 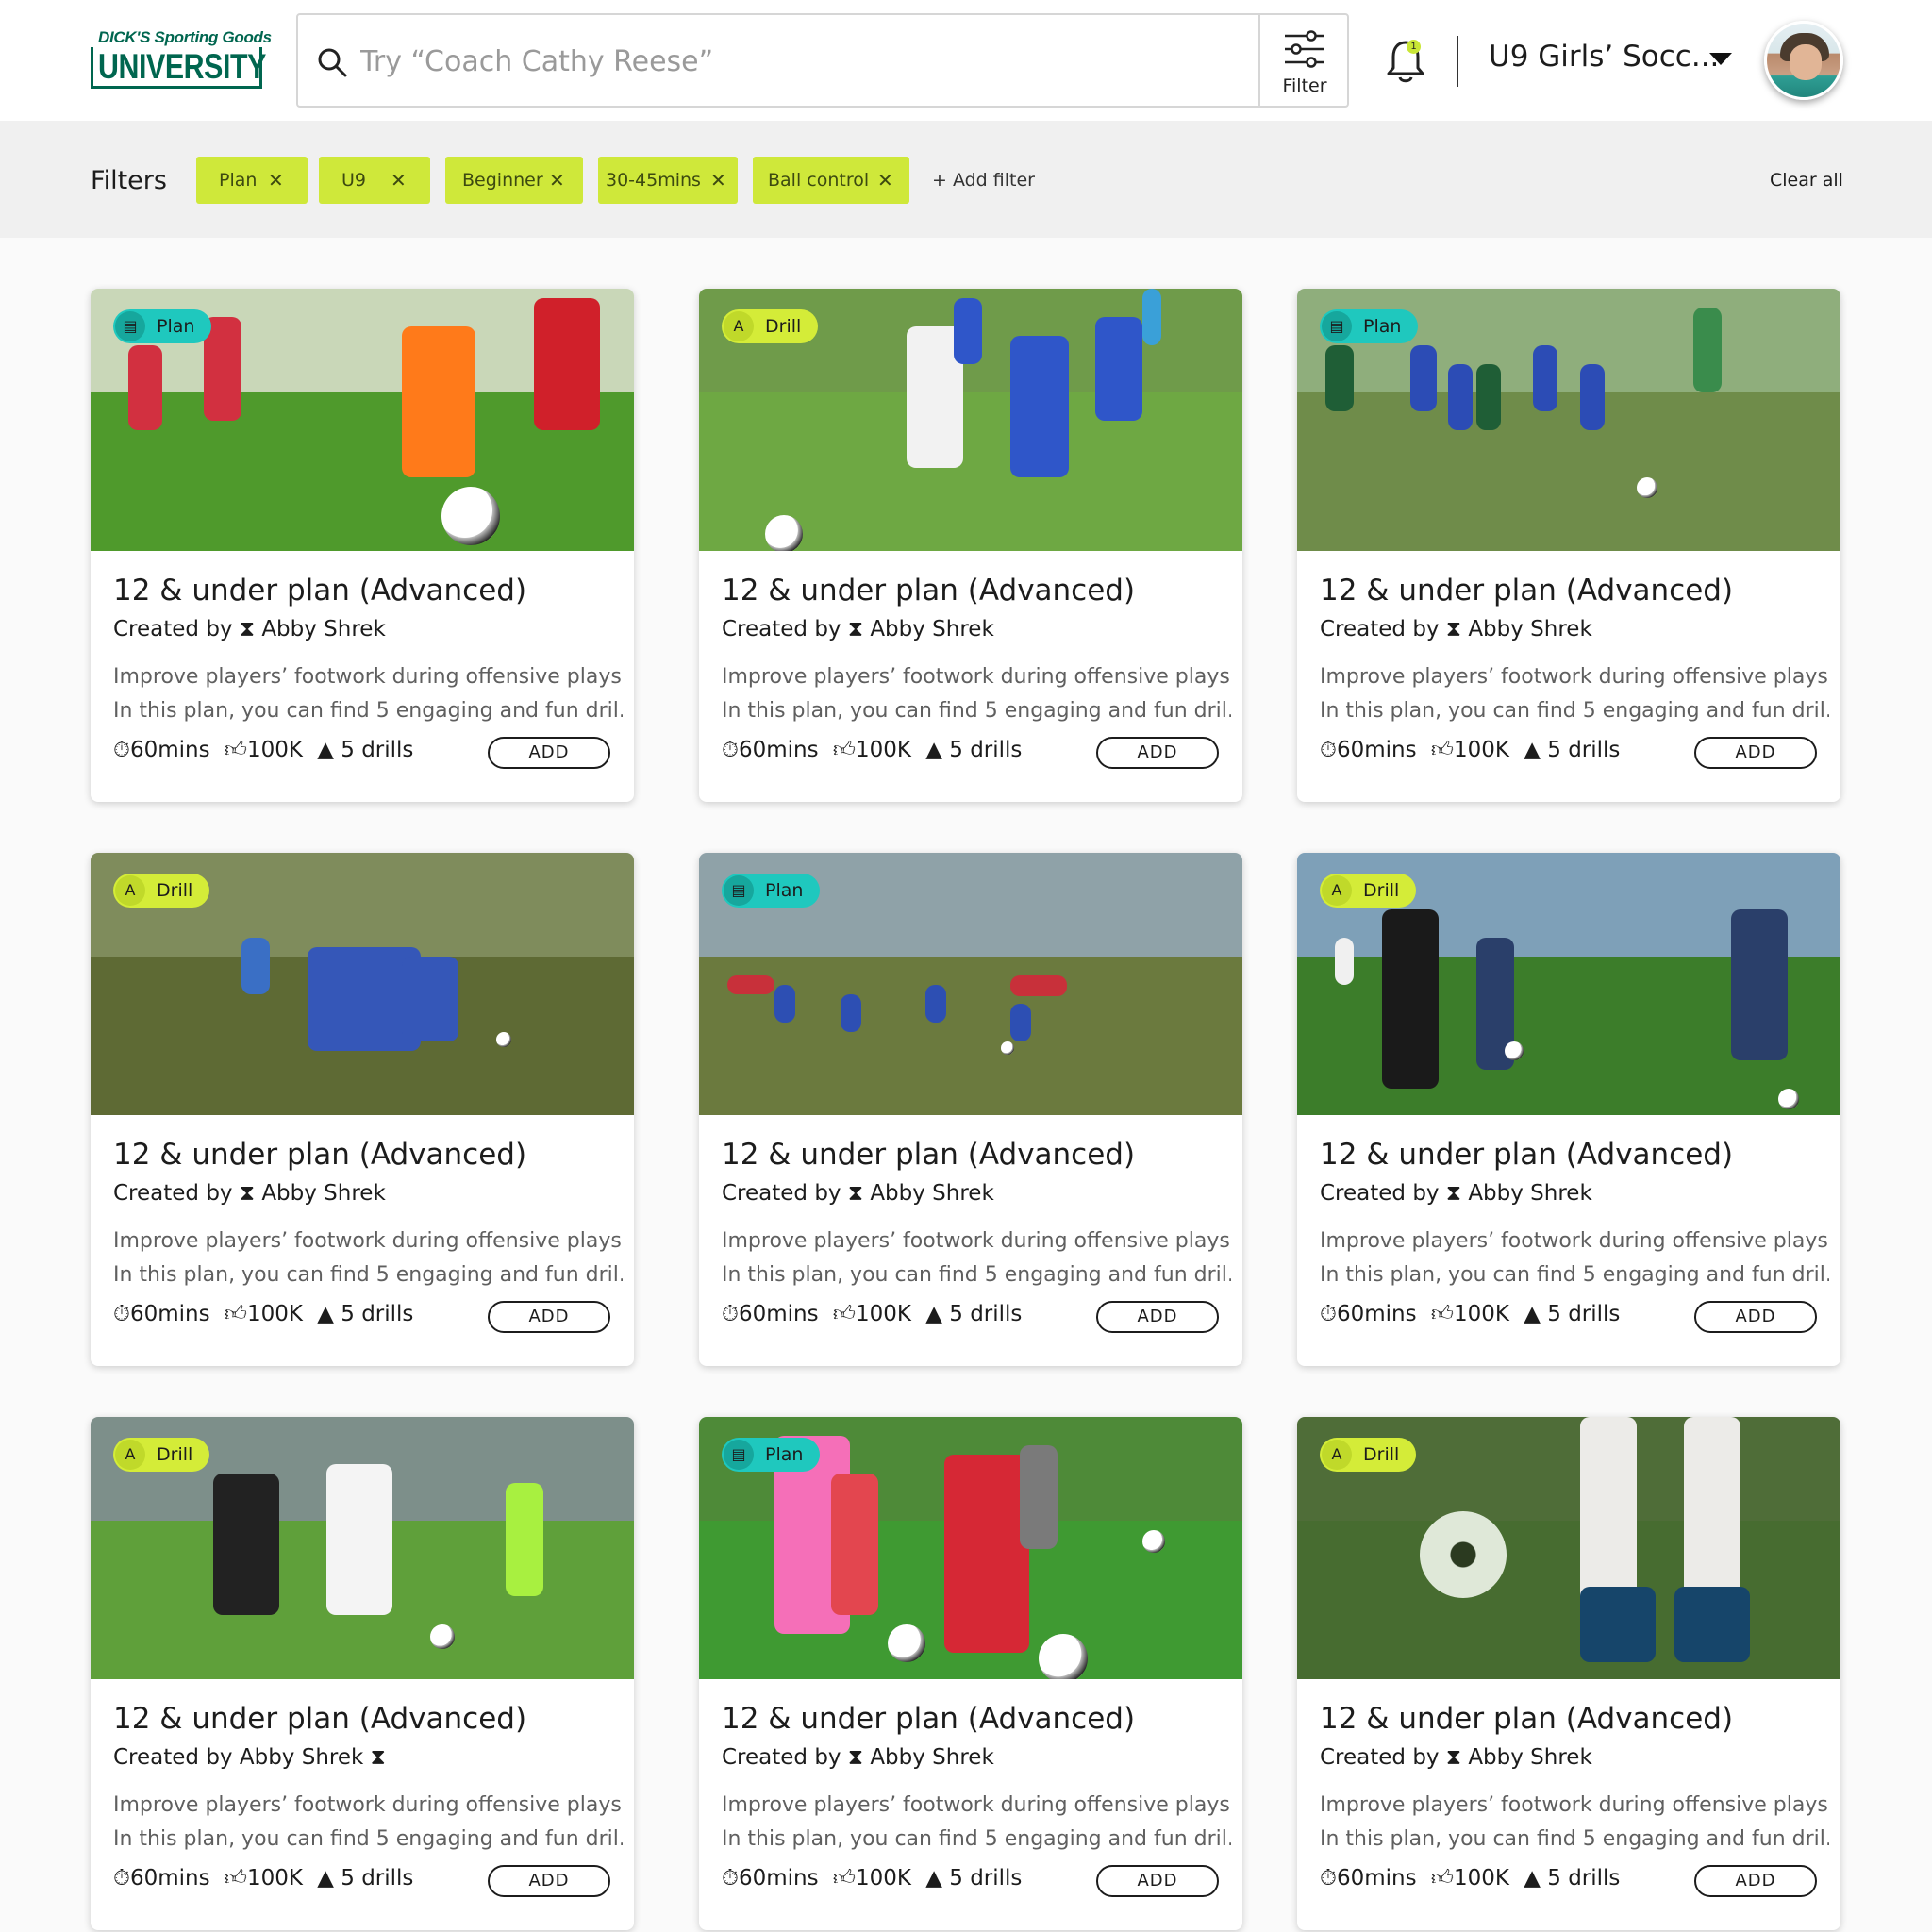 I want to click on add-filter-button: + Add filter, so click(x=984, y=180).